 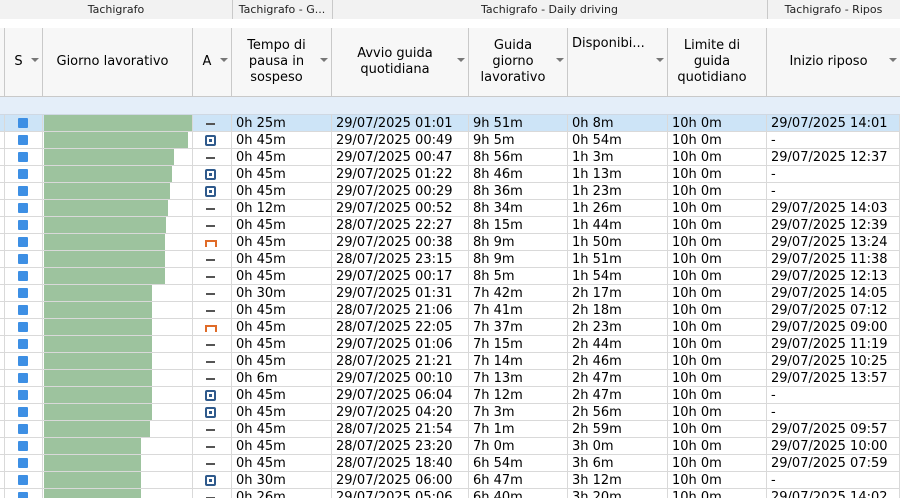 I want to click on cell-avvio: 29/07/2025 04:20, so click(x=400, y=412).